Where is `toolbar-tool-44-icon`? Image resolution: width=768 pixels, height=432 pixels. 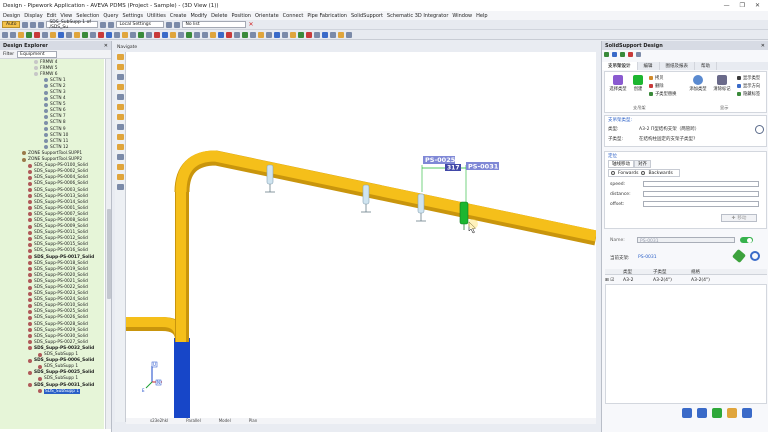
toolbar-tool-44-icon is located at coordinates (349, 34).